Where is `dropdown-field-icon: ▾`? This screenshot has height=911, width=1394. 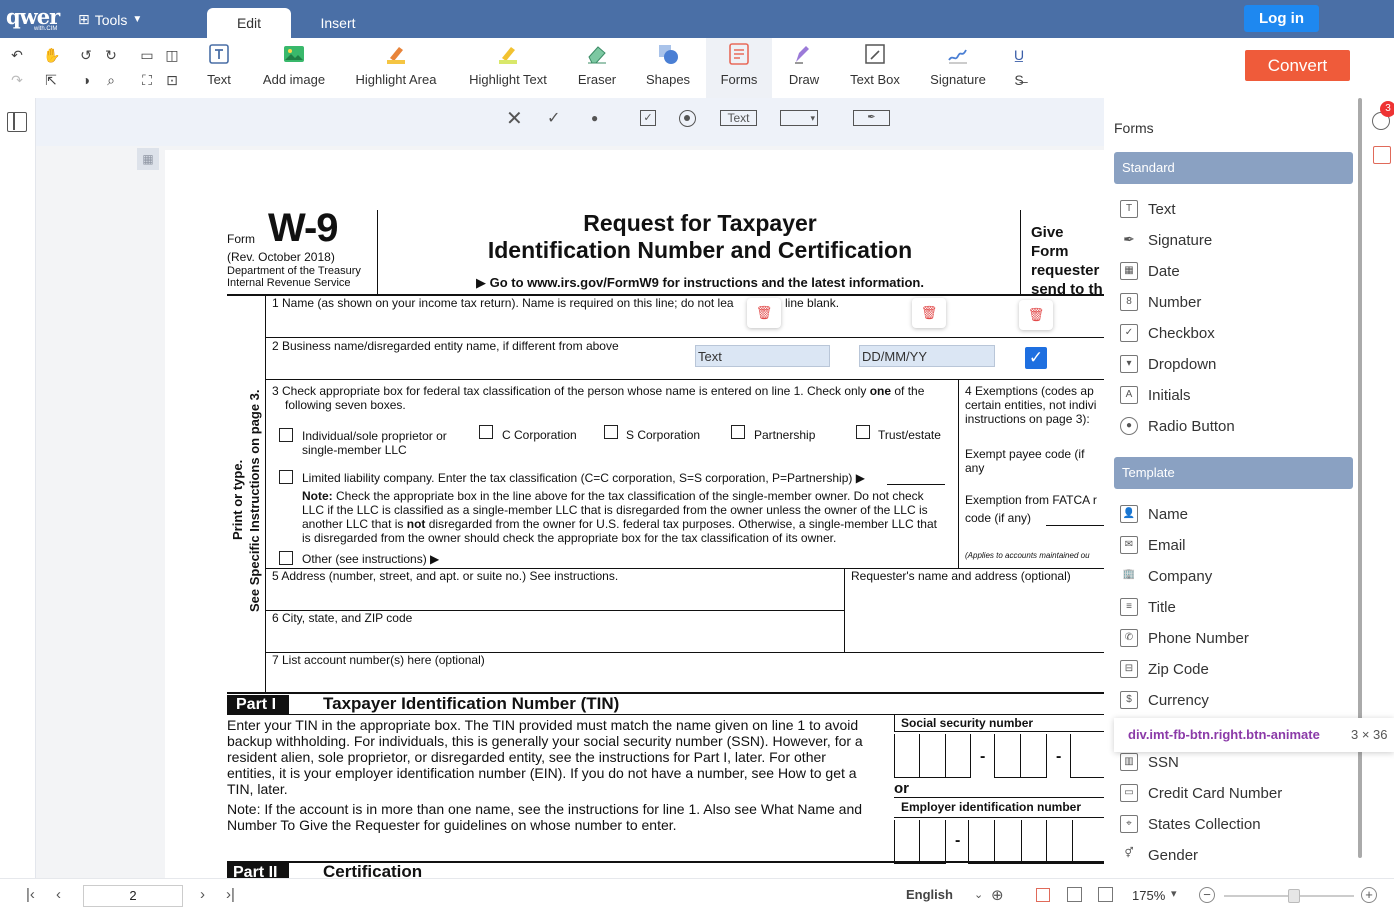
dropdown-field-icon: ▾ is located at coordinates (799, 118).